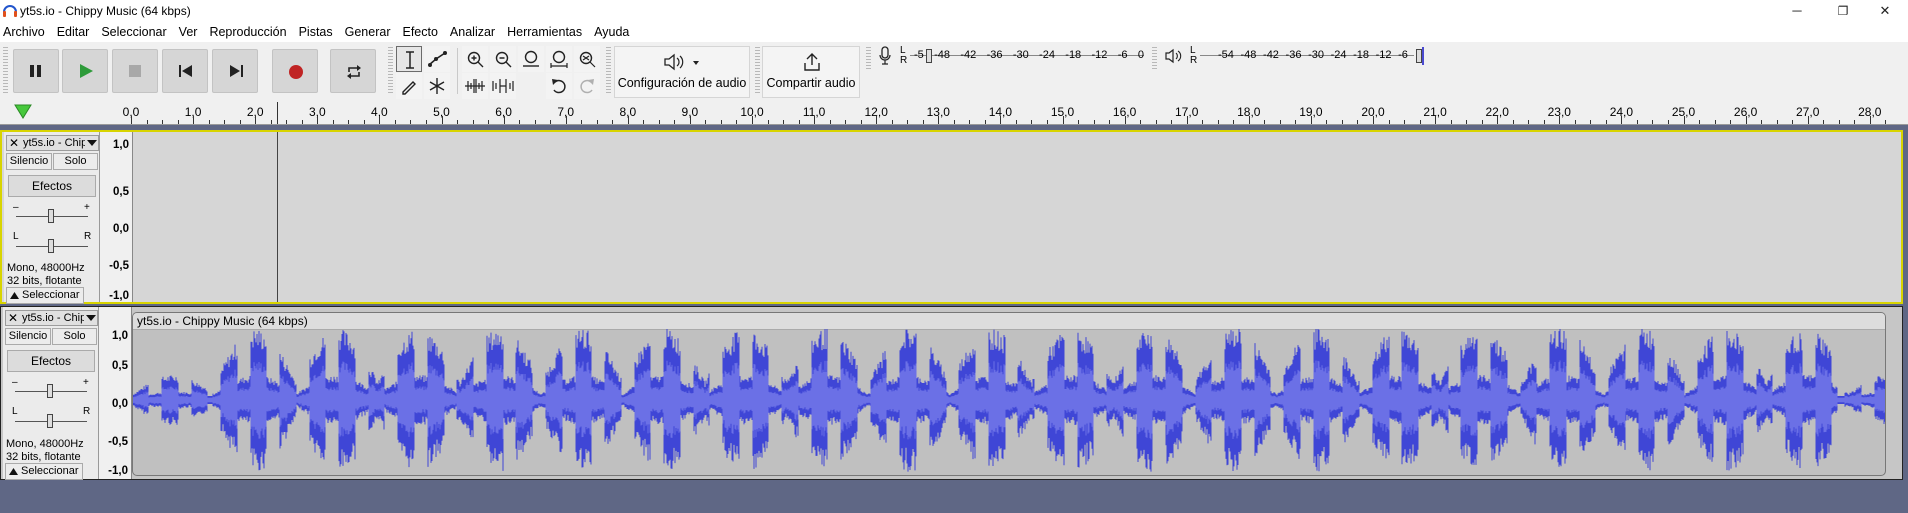 This screenshot has width=1908, height=513. Describe the element at coordinates (682, 83) in the screenshot. I see `audio-setup-label: Configuración de audio` at that location.